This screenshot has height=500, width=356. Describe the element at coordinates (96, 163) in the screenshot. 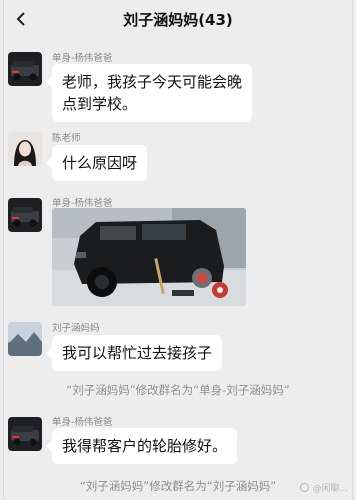

I see `message-bubble: 什么原因呀` at that location.